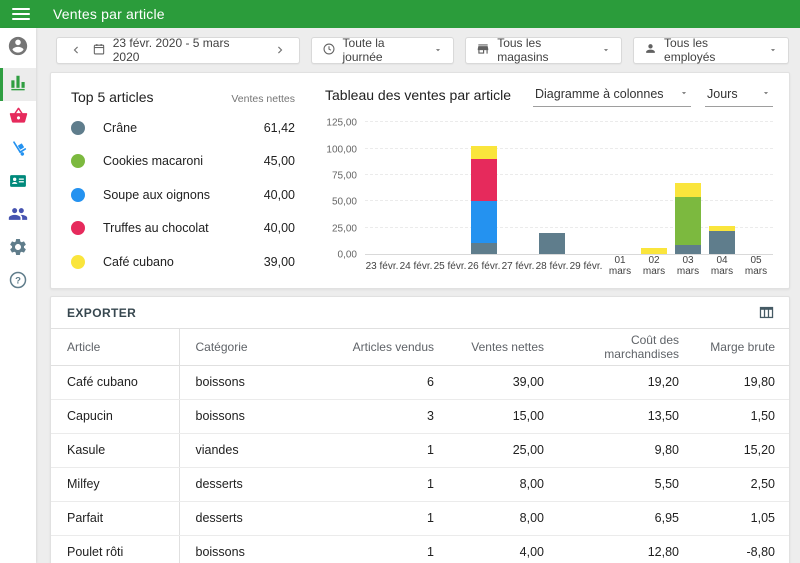 This screenshot has height=563, width=800. I want to click on table-row: Café cubano boissons 6 39,00 19,20 19,80, so click(420, 382).